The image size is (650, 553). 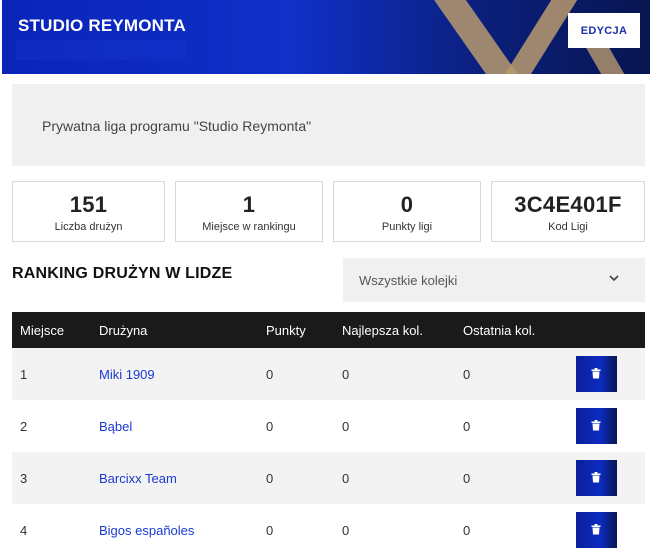 I want to click on round-filter-value: Wszystkie kolejki, so click(x=408, y=280).